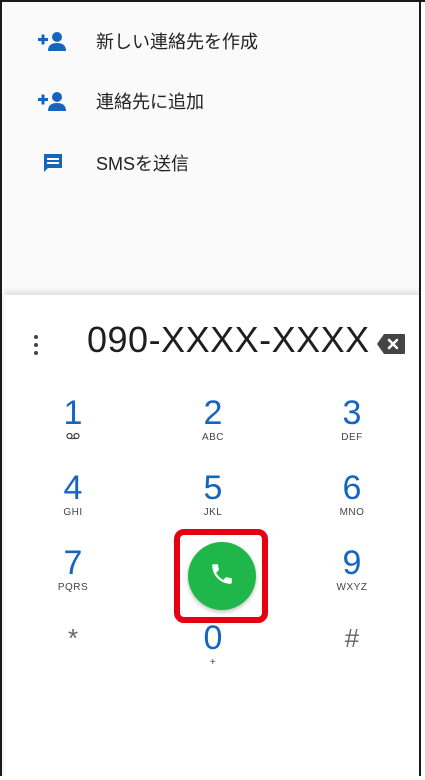 The height and width of the screenshot is (780, 425). I want to click on key-7-letters: PQRS, so click(73, 587).